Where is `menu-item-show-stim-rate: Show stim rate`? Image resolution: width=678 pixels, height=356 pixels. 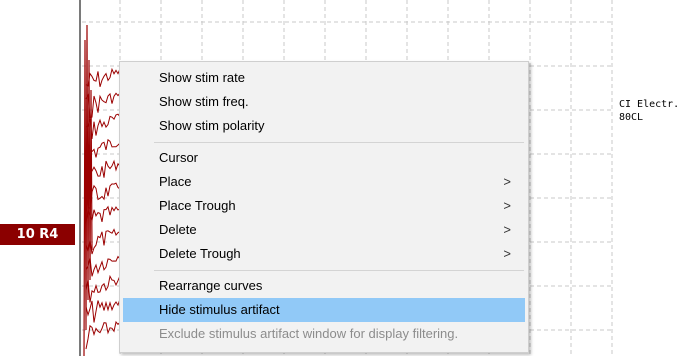 menu-item-show-stim-rate: Show stim rate is located at coordinates (324, 78).